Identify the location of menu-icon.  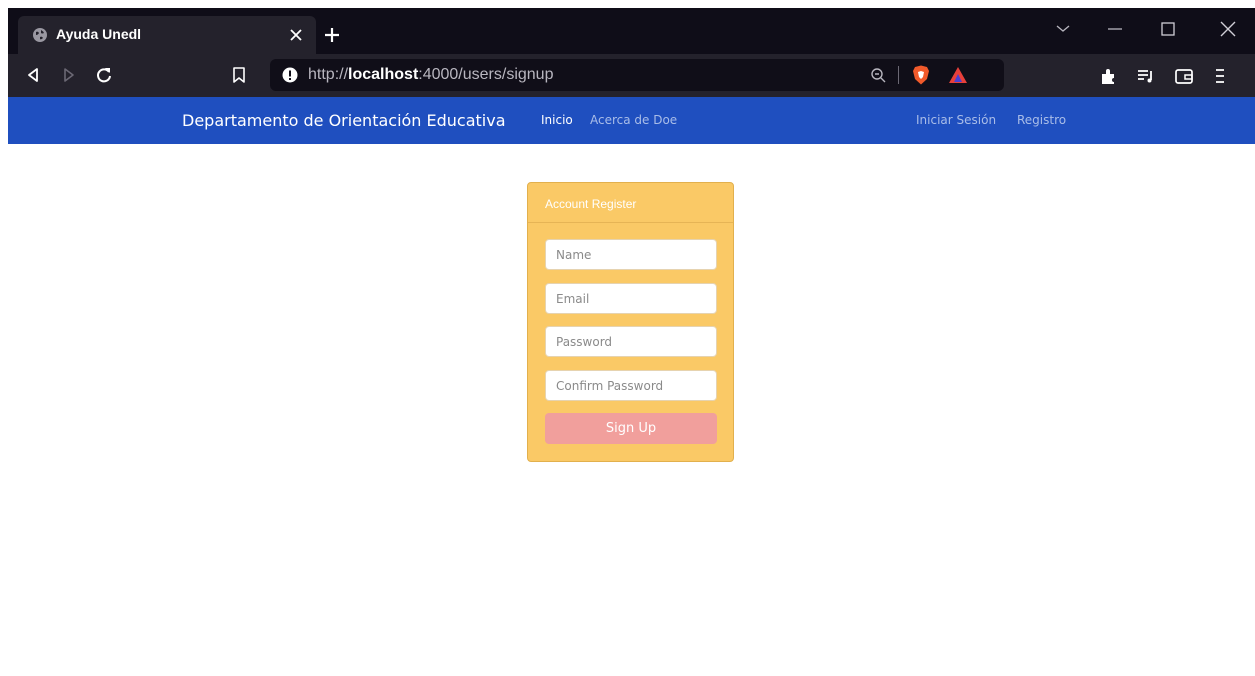
(1220, 76).